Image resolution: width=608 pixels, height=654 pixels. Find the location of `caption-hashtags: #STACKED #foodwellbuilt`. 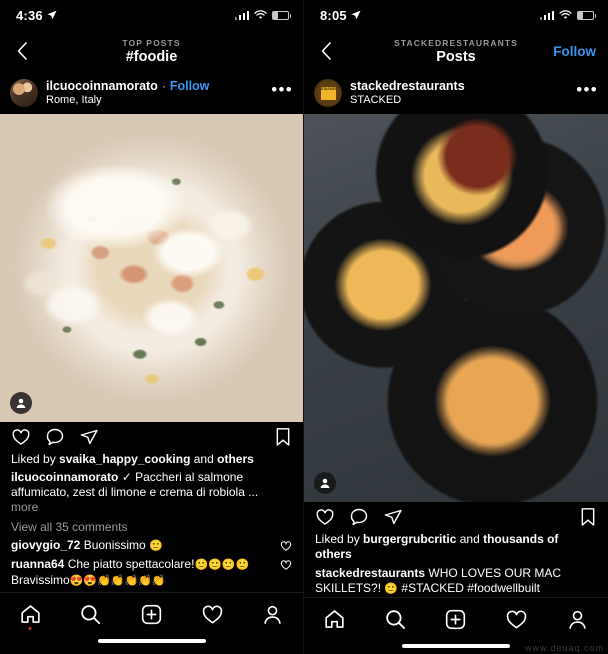

caption-hashtags: #STACKED #foodwellbuilt is located at coordinates (469, 588).